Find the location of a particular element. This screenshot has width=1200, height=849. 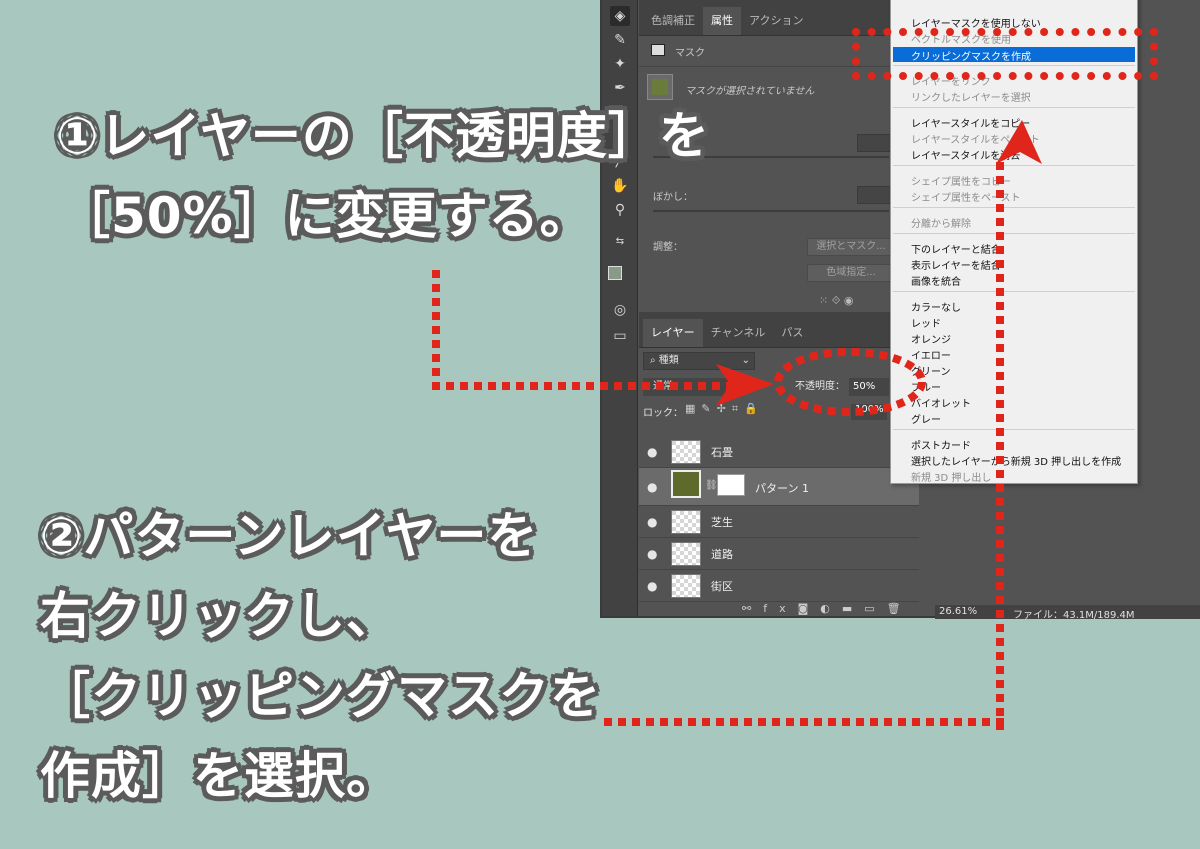

blur-label: ぼかし： is located at coordinates (673, 197).